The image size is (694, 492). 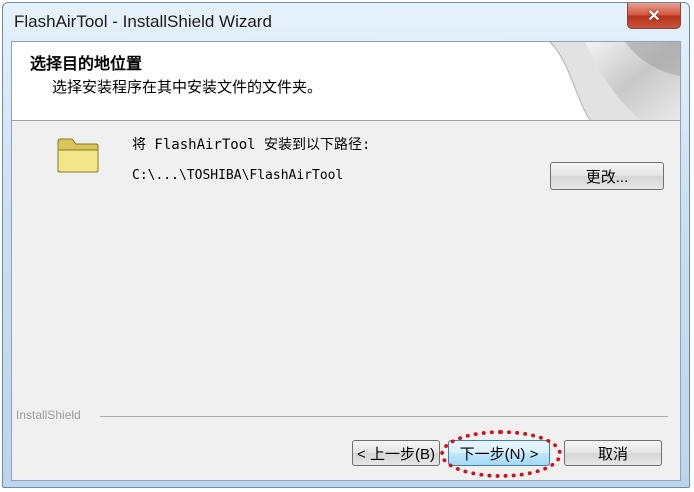 I want to click on page-subtitle: 选择安装程序在其中安装文件的文件夹。, so click(x=187, y=87).